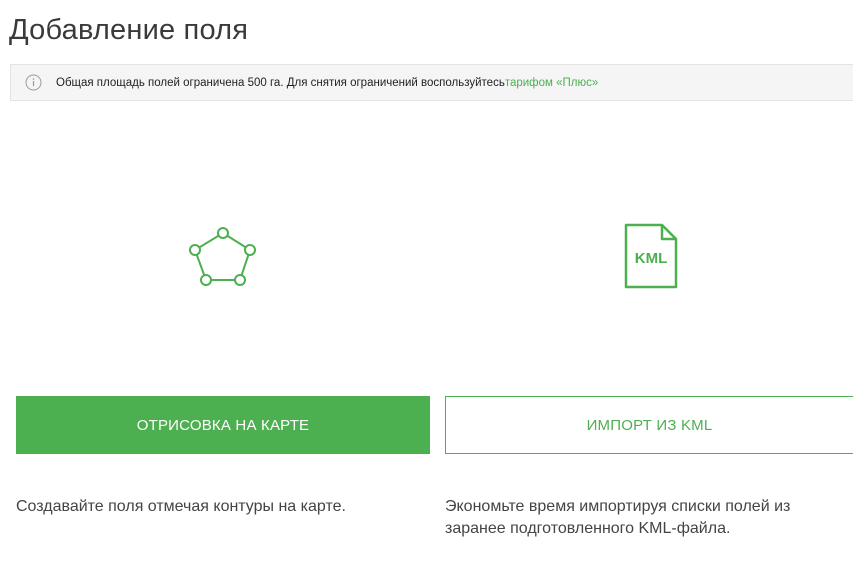 This screenshot has height=562, width=853. I want to click on info-icon, so click(33, 82).